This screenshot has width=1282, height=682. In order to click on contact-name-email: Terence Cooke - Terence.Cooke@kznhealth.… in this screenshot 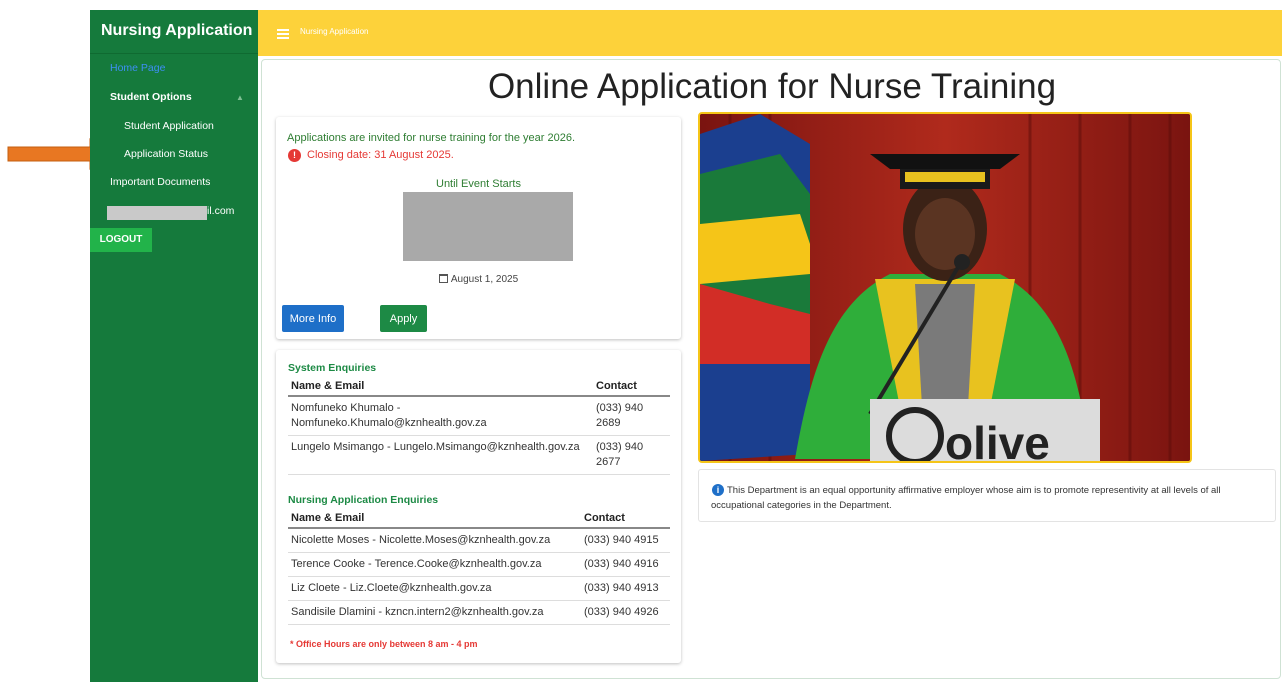, I will do `click(434, 564)`.